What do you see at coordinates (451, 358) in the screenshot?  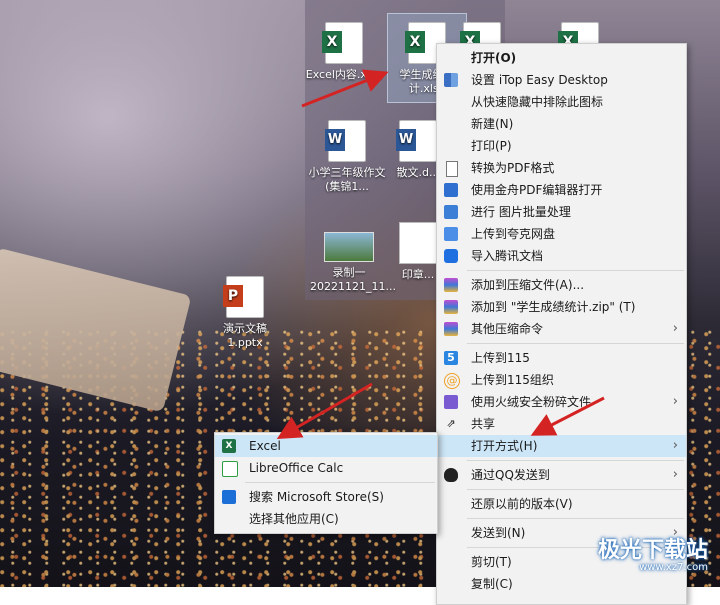 I see `115-icon: 5` at bounding box center [451, 358].